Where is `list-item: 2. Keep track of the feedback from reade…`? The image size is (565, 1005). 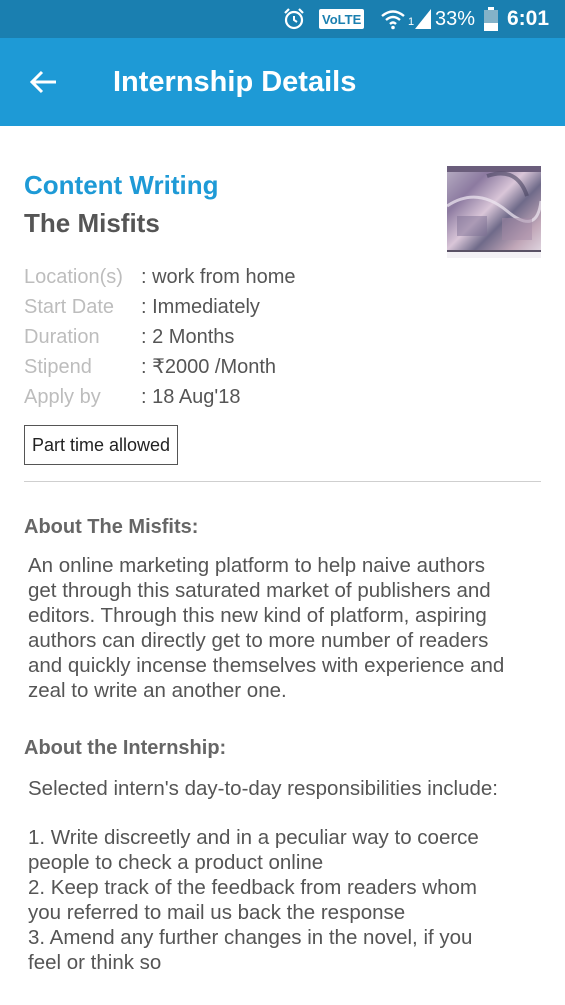
list-item: 2. Keep track of the feedback from reade… is located at coordinates (288, 900).